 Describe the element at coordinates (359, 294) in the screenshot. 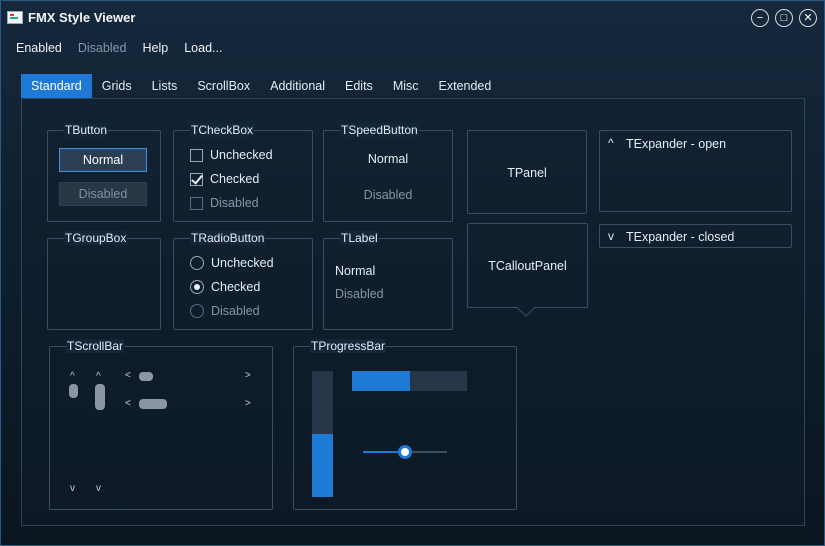

I see `label-disabled: Disabled` at that location.